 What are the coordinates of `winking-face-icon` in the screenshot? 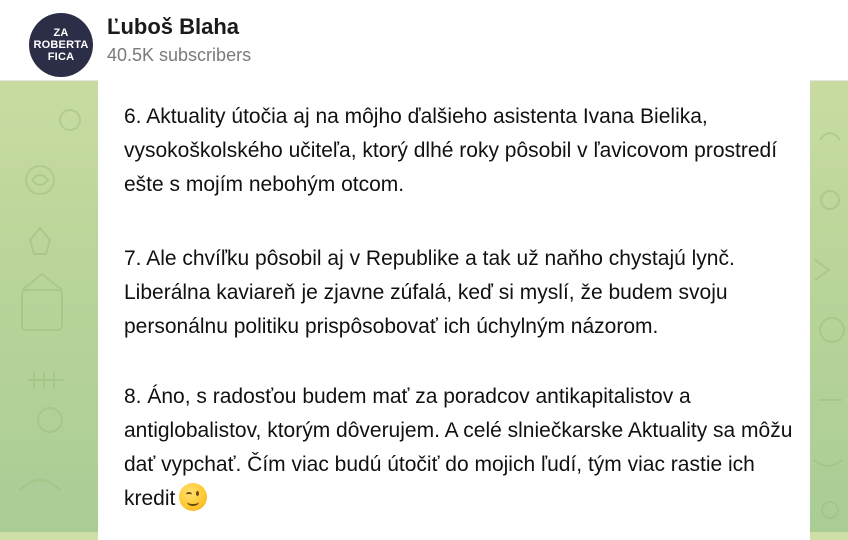 It's located at (193, 497).